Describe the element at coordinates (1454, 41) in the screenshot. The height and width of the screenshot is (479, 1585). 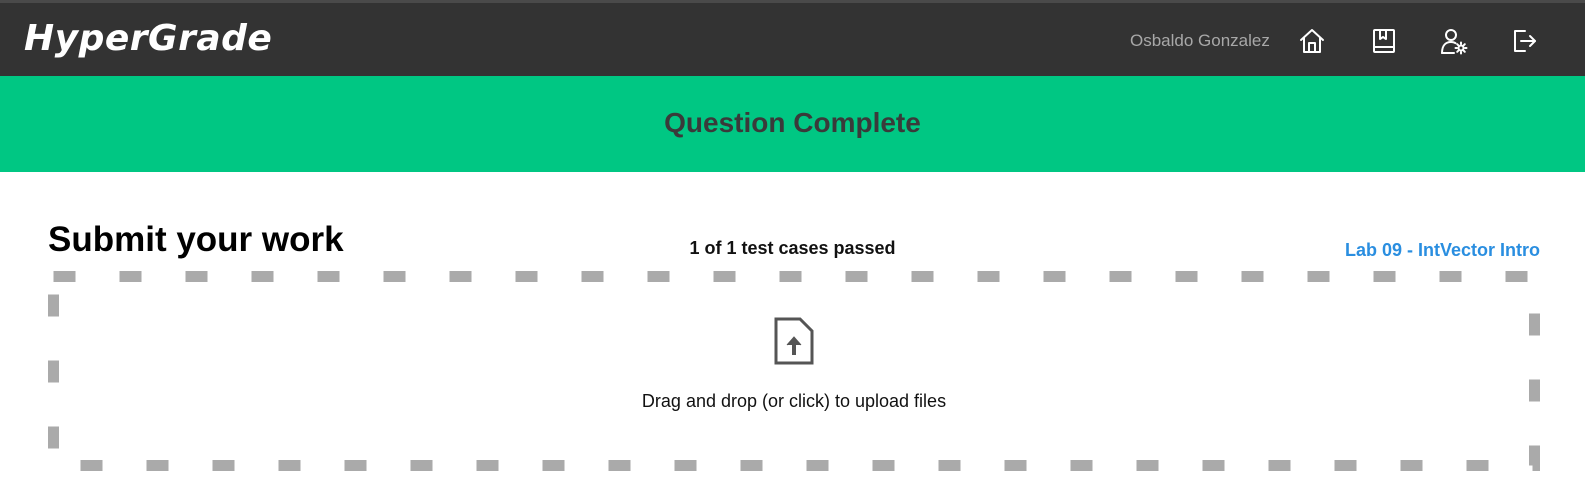
I see `user-settings-icon` at that location.